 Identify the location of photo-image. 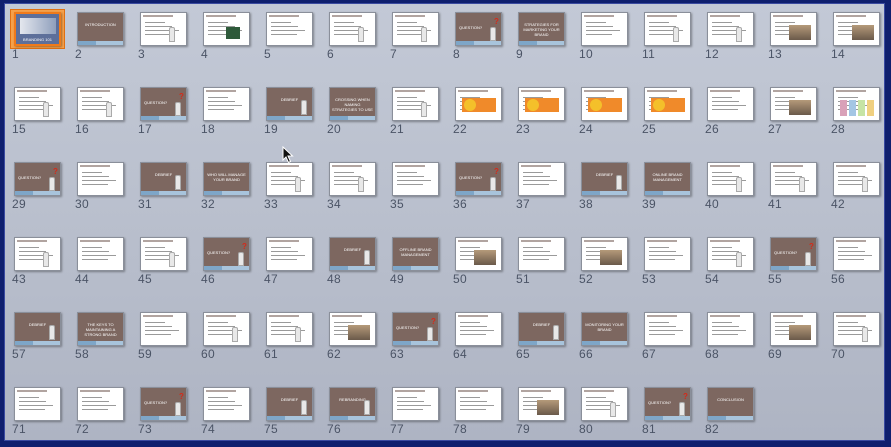
(863, 32).